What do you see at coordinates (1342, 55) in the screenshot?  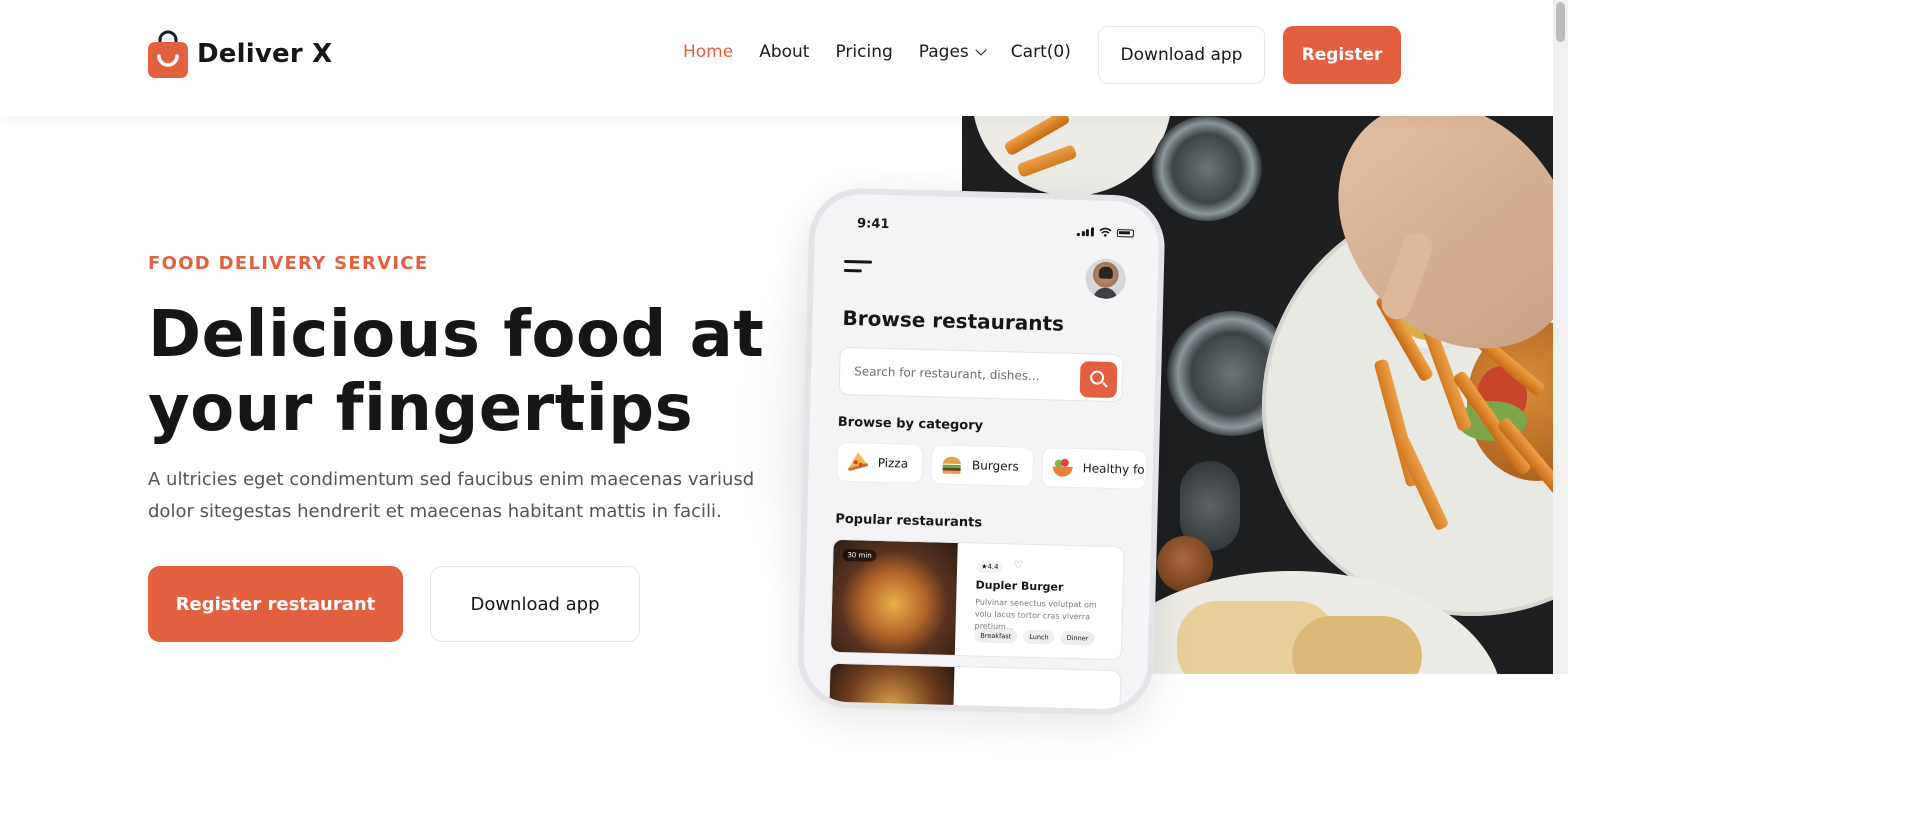 I see `register-button: Register` at bounding box center [1342, 55].